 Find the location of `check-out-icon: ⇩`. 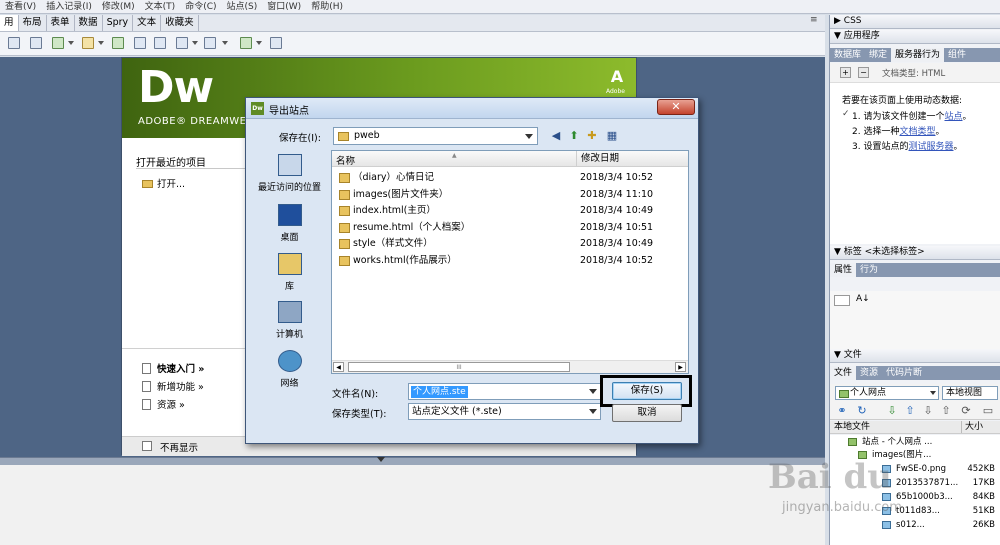

check-out-icon: ⇩ is located at coordinates (928, 411).